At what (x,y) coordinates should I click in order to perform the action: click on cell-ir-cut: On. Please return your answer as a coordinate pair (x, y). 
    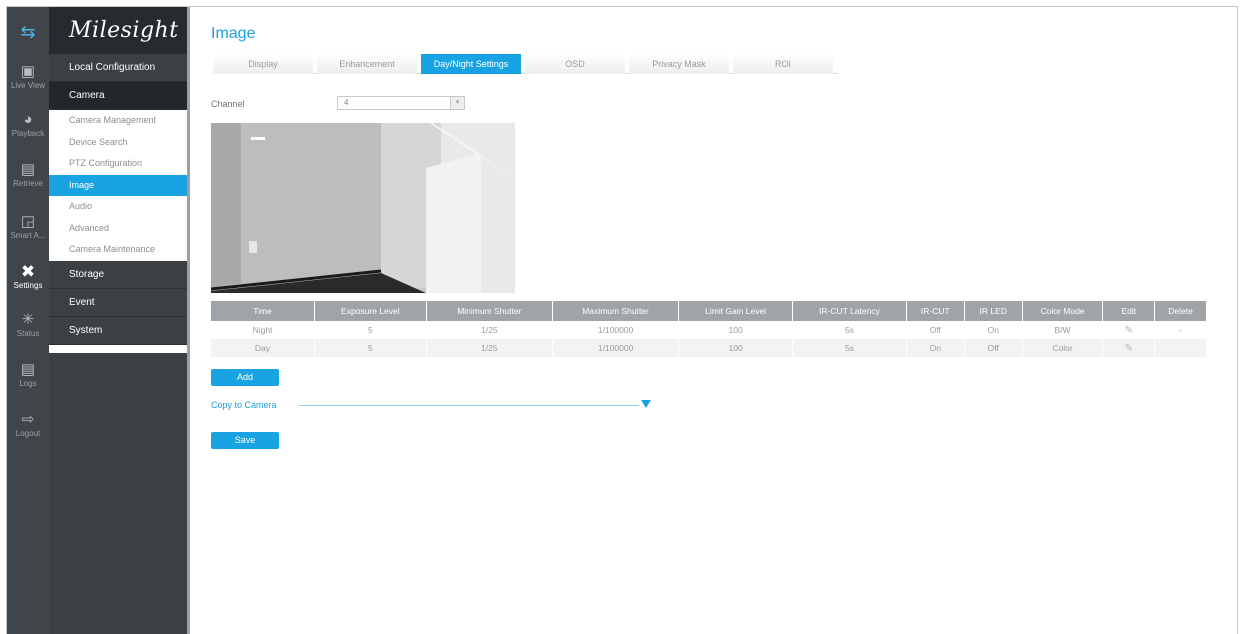
    Looking at the image, I should click on (935, 348).